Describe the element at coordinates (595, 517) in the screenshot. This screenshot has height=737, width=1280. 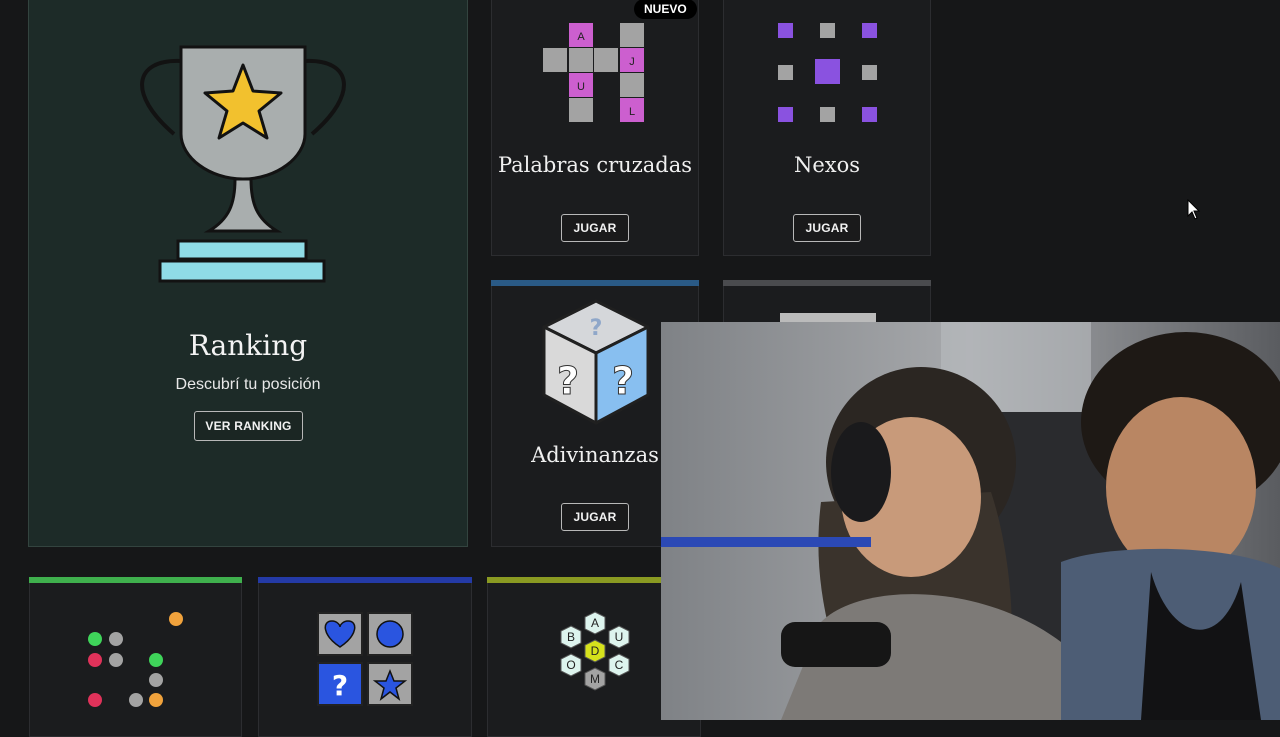
I see `riddles-play-button: JUGAR` at that location.